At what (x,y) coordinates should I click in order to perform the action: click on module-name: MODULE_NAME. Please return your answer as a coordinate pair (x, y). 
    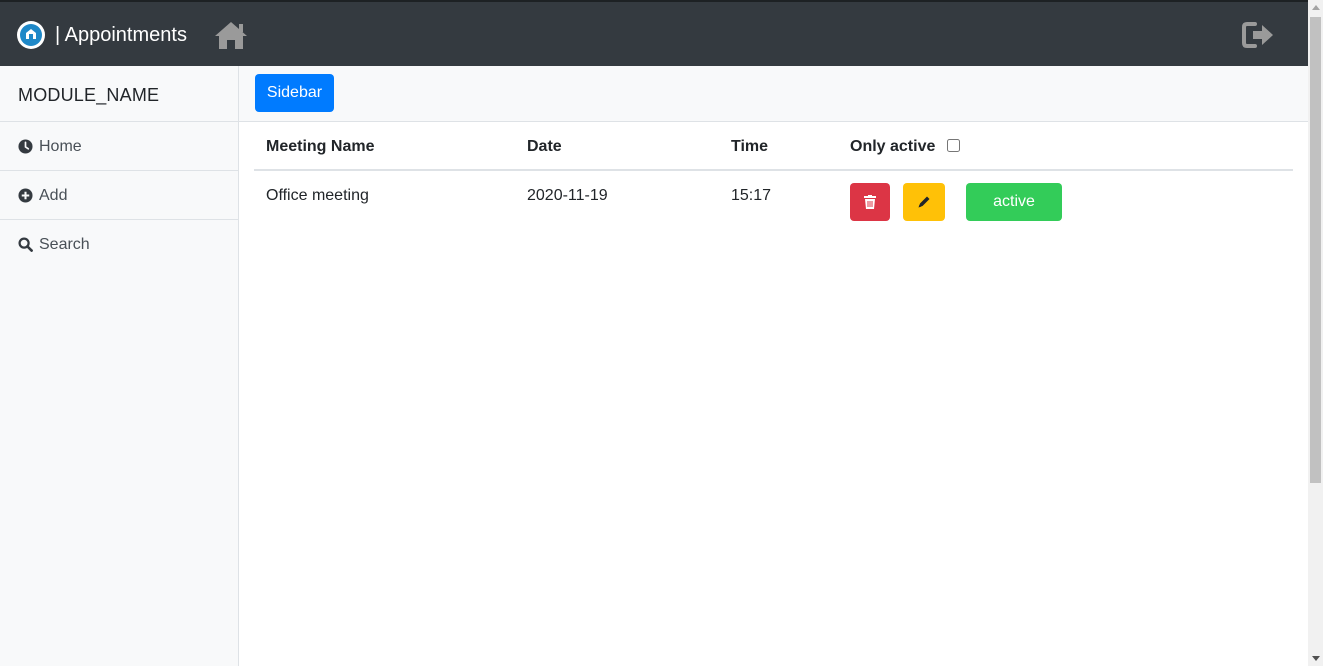
    Looking at the image, I should click on (119, 94).